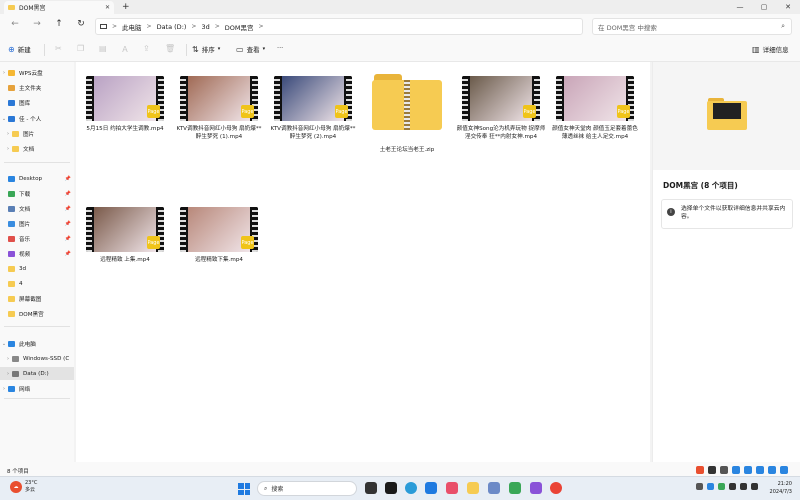  I want to click on chrome-icon, so click(556, 488).